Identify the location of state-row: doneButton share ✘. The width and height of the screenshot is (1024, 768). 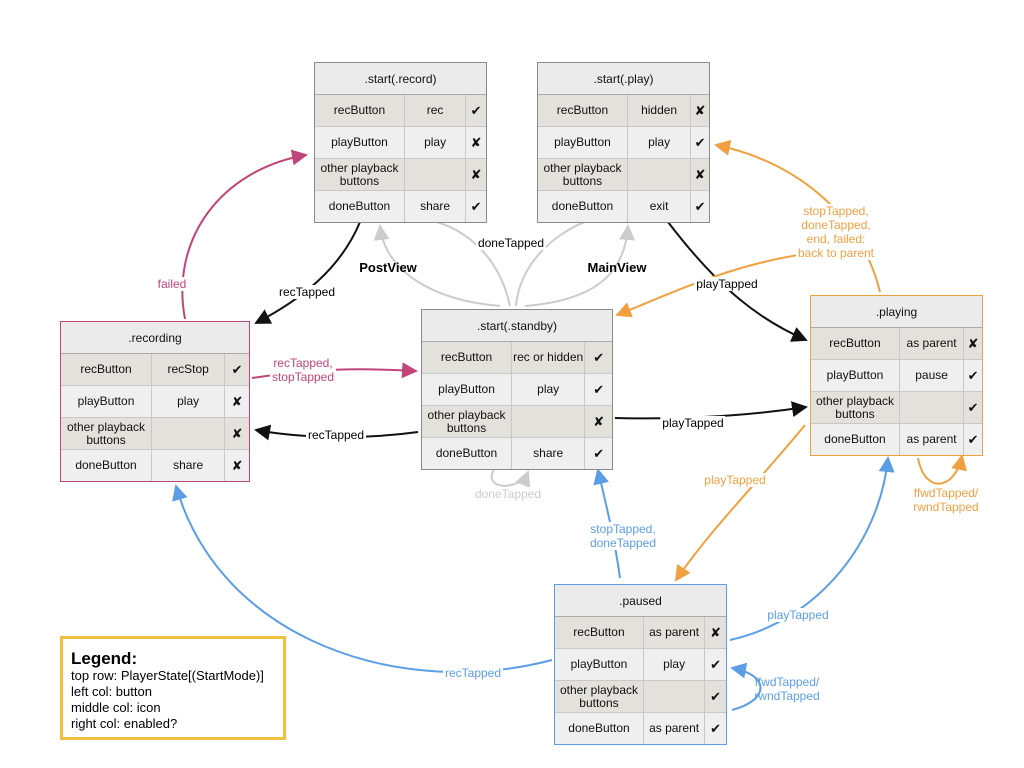
(155, 465).